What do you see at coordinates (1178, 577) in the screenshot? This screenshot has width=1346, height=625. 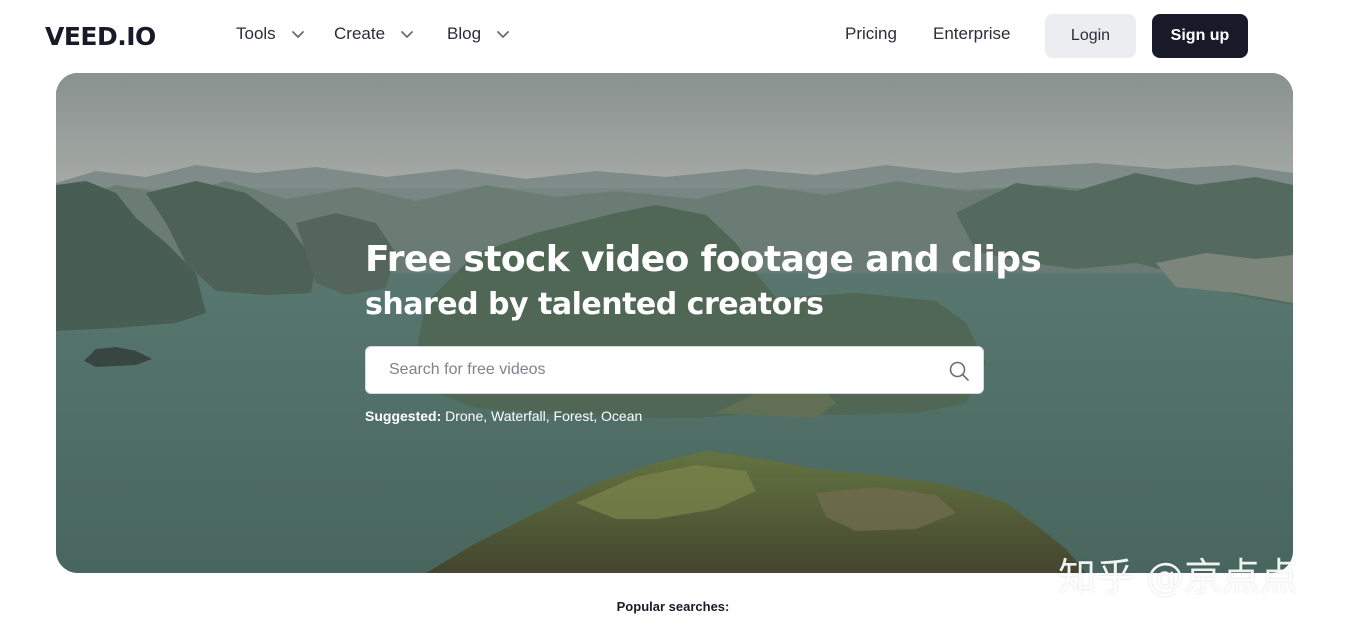 I see `watermark: 知乎 @京点点` at bounding box center [1178, 577].